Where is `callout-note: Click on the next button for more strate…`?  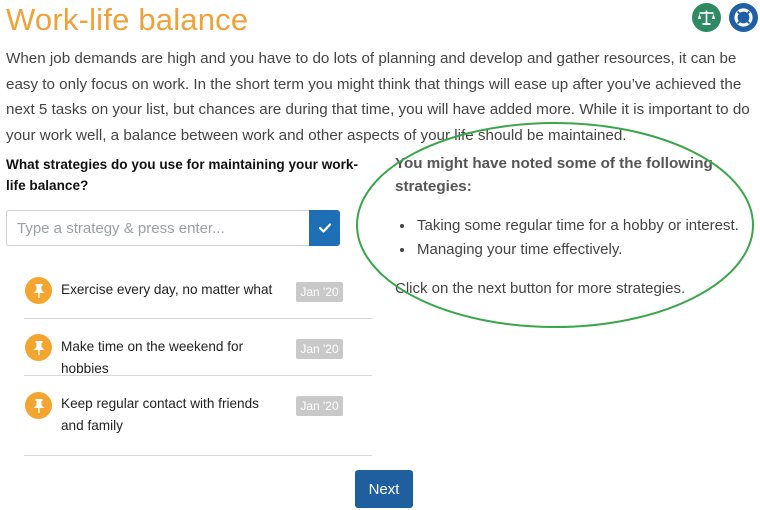 callout-note: Click on the next button for more strate… is located at coordinates (540, 288).